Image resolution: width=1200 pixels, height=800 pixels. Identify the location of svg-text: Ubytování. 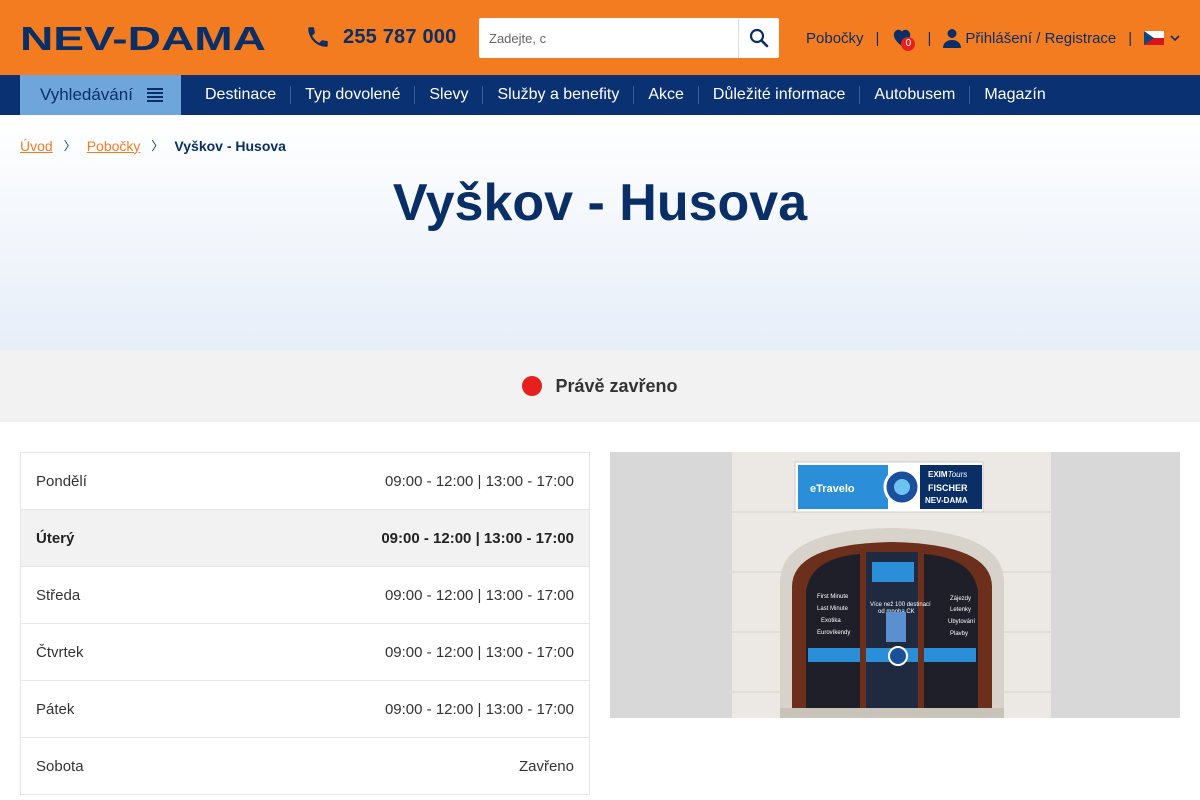
(961, 622).